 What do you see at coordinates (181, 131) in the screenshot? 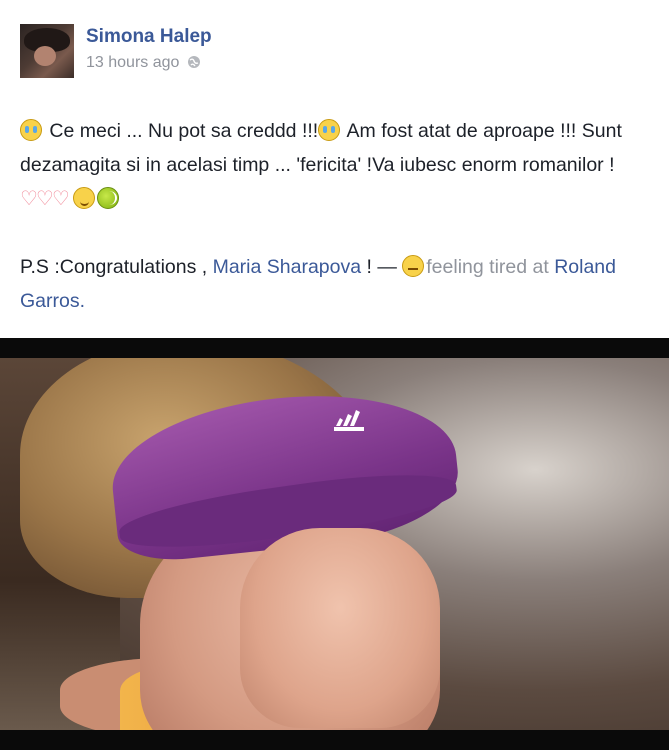
I see `message-text-part1: Ce meci ... Nu pot sa creddd !!!` at bounding box center [181, 131].